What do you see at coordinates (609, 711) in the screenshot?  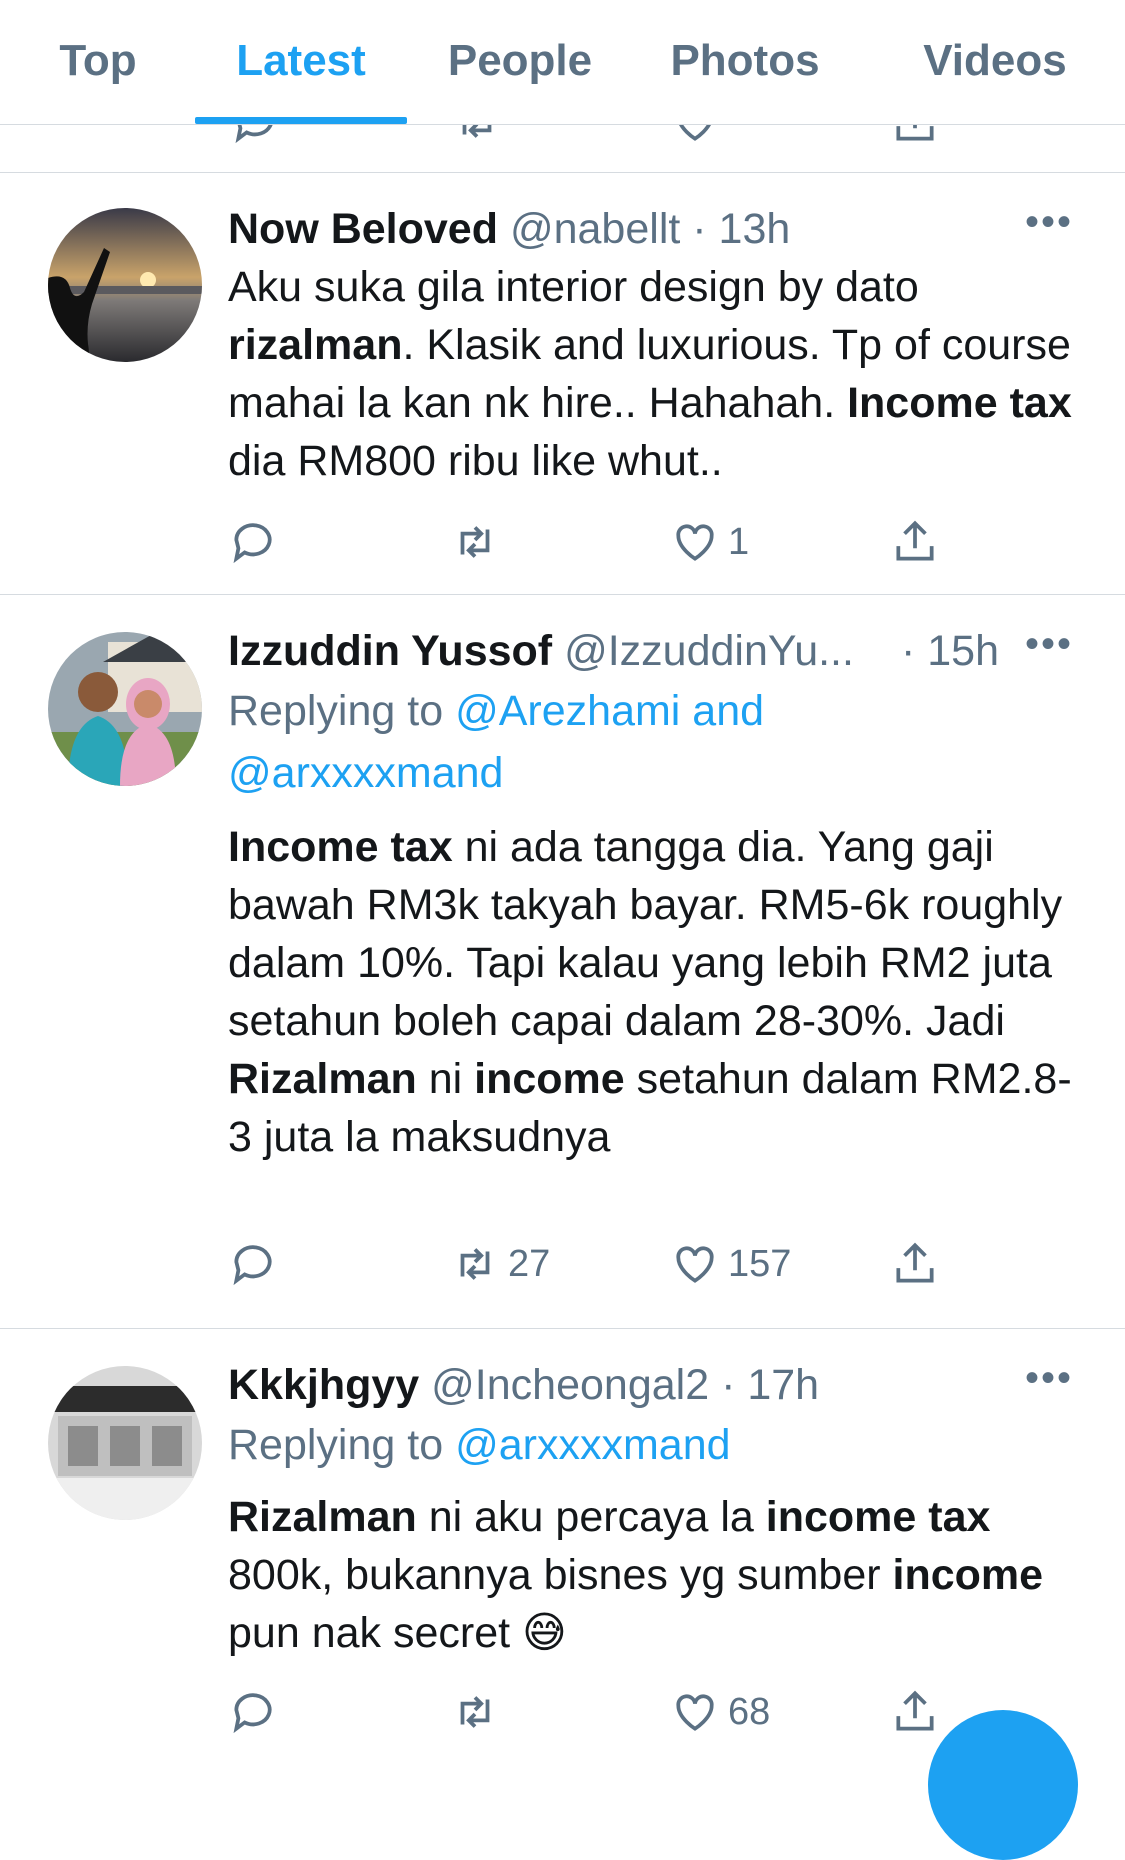 I see `mention-link: @Arezhami and` at bounding box center [609, 711].